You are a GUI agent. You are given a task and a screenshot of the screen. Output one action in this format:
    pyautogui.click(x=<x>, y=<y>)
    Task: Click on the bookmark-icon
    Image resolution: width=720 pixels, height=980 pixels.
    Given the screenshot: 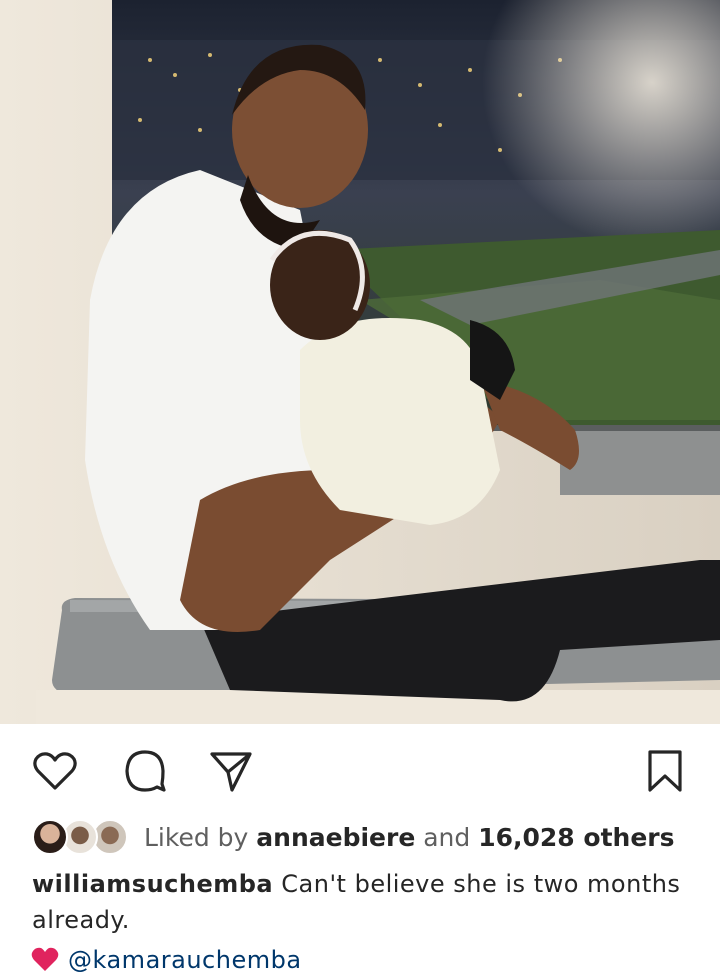 What is the action you would take?
    pyautogui.click(x=665, y=771)
    